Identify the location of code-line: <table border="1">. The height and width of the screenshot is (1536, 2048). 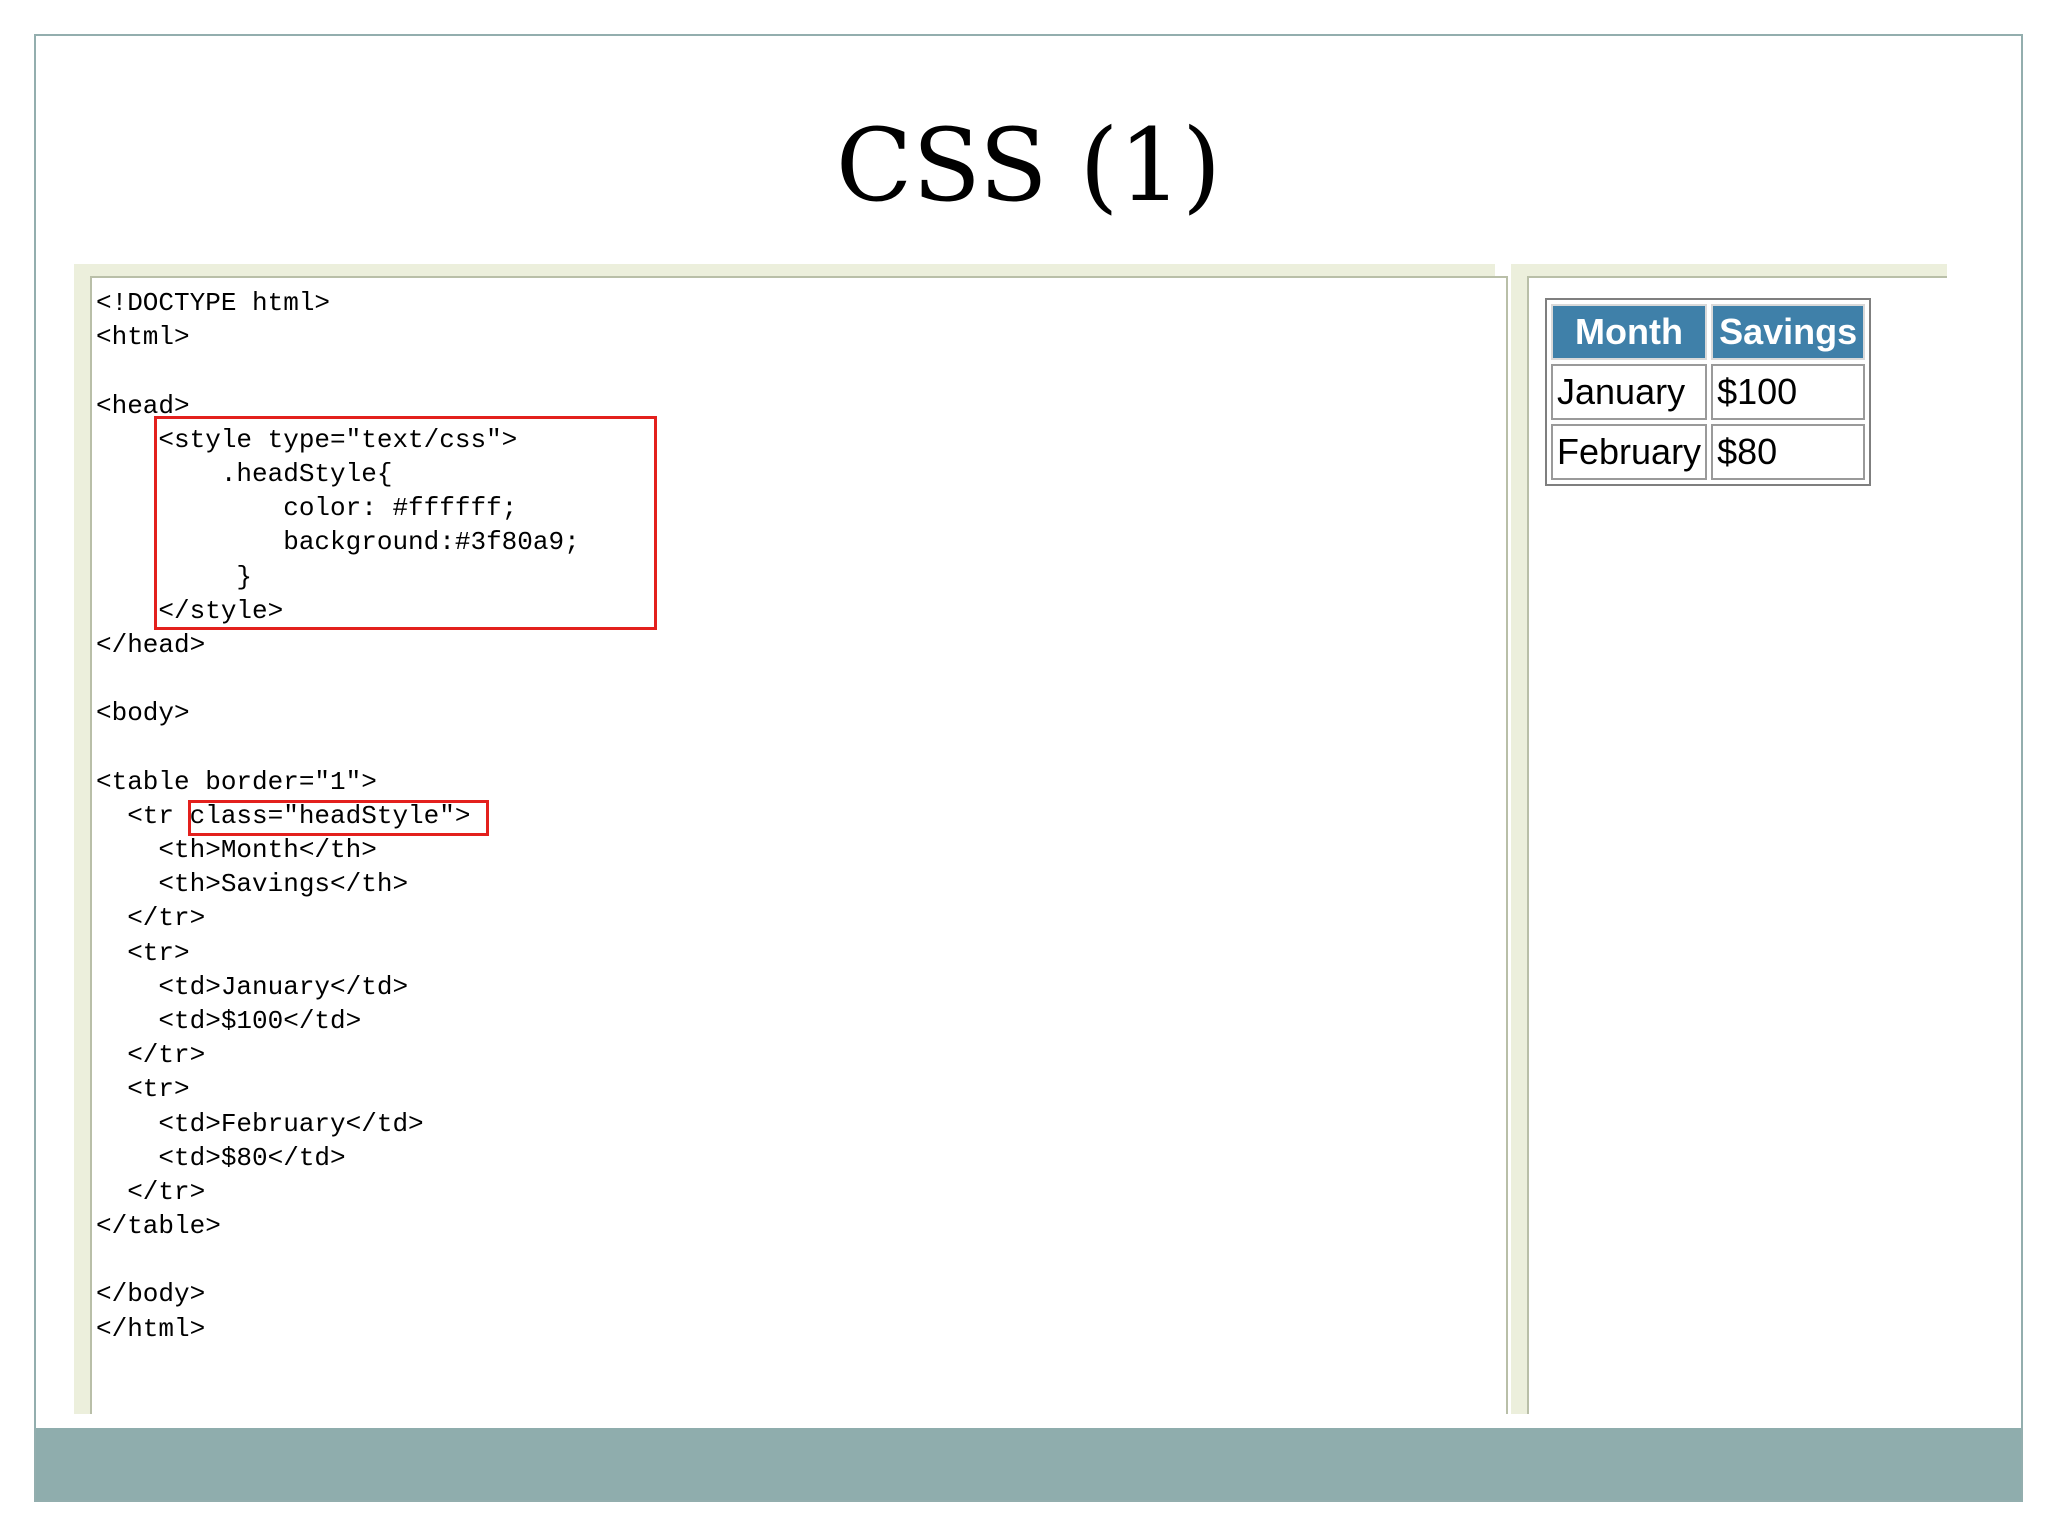
(236, 781).